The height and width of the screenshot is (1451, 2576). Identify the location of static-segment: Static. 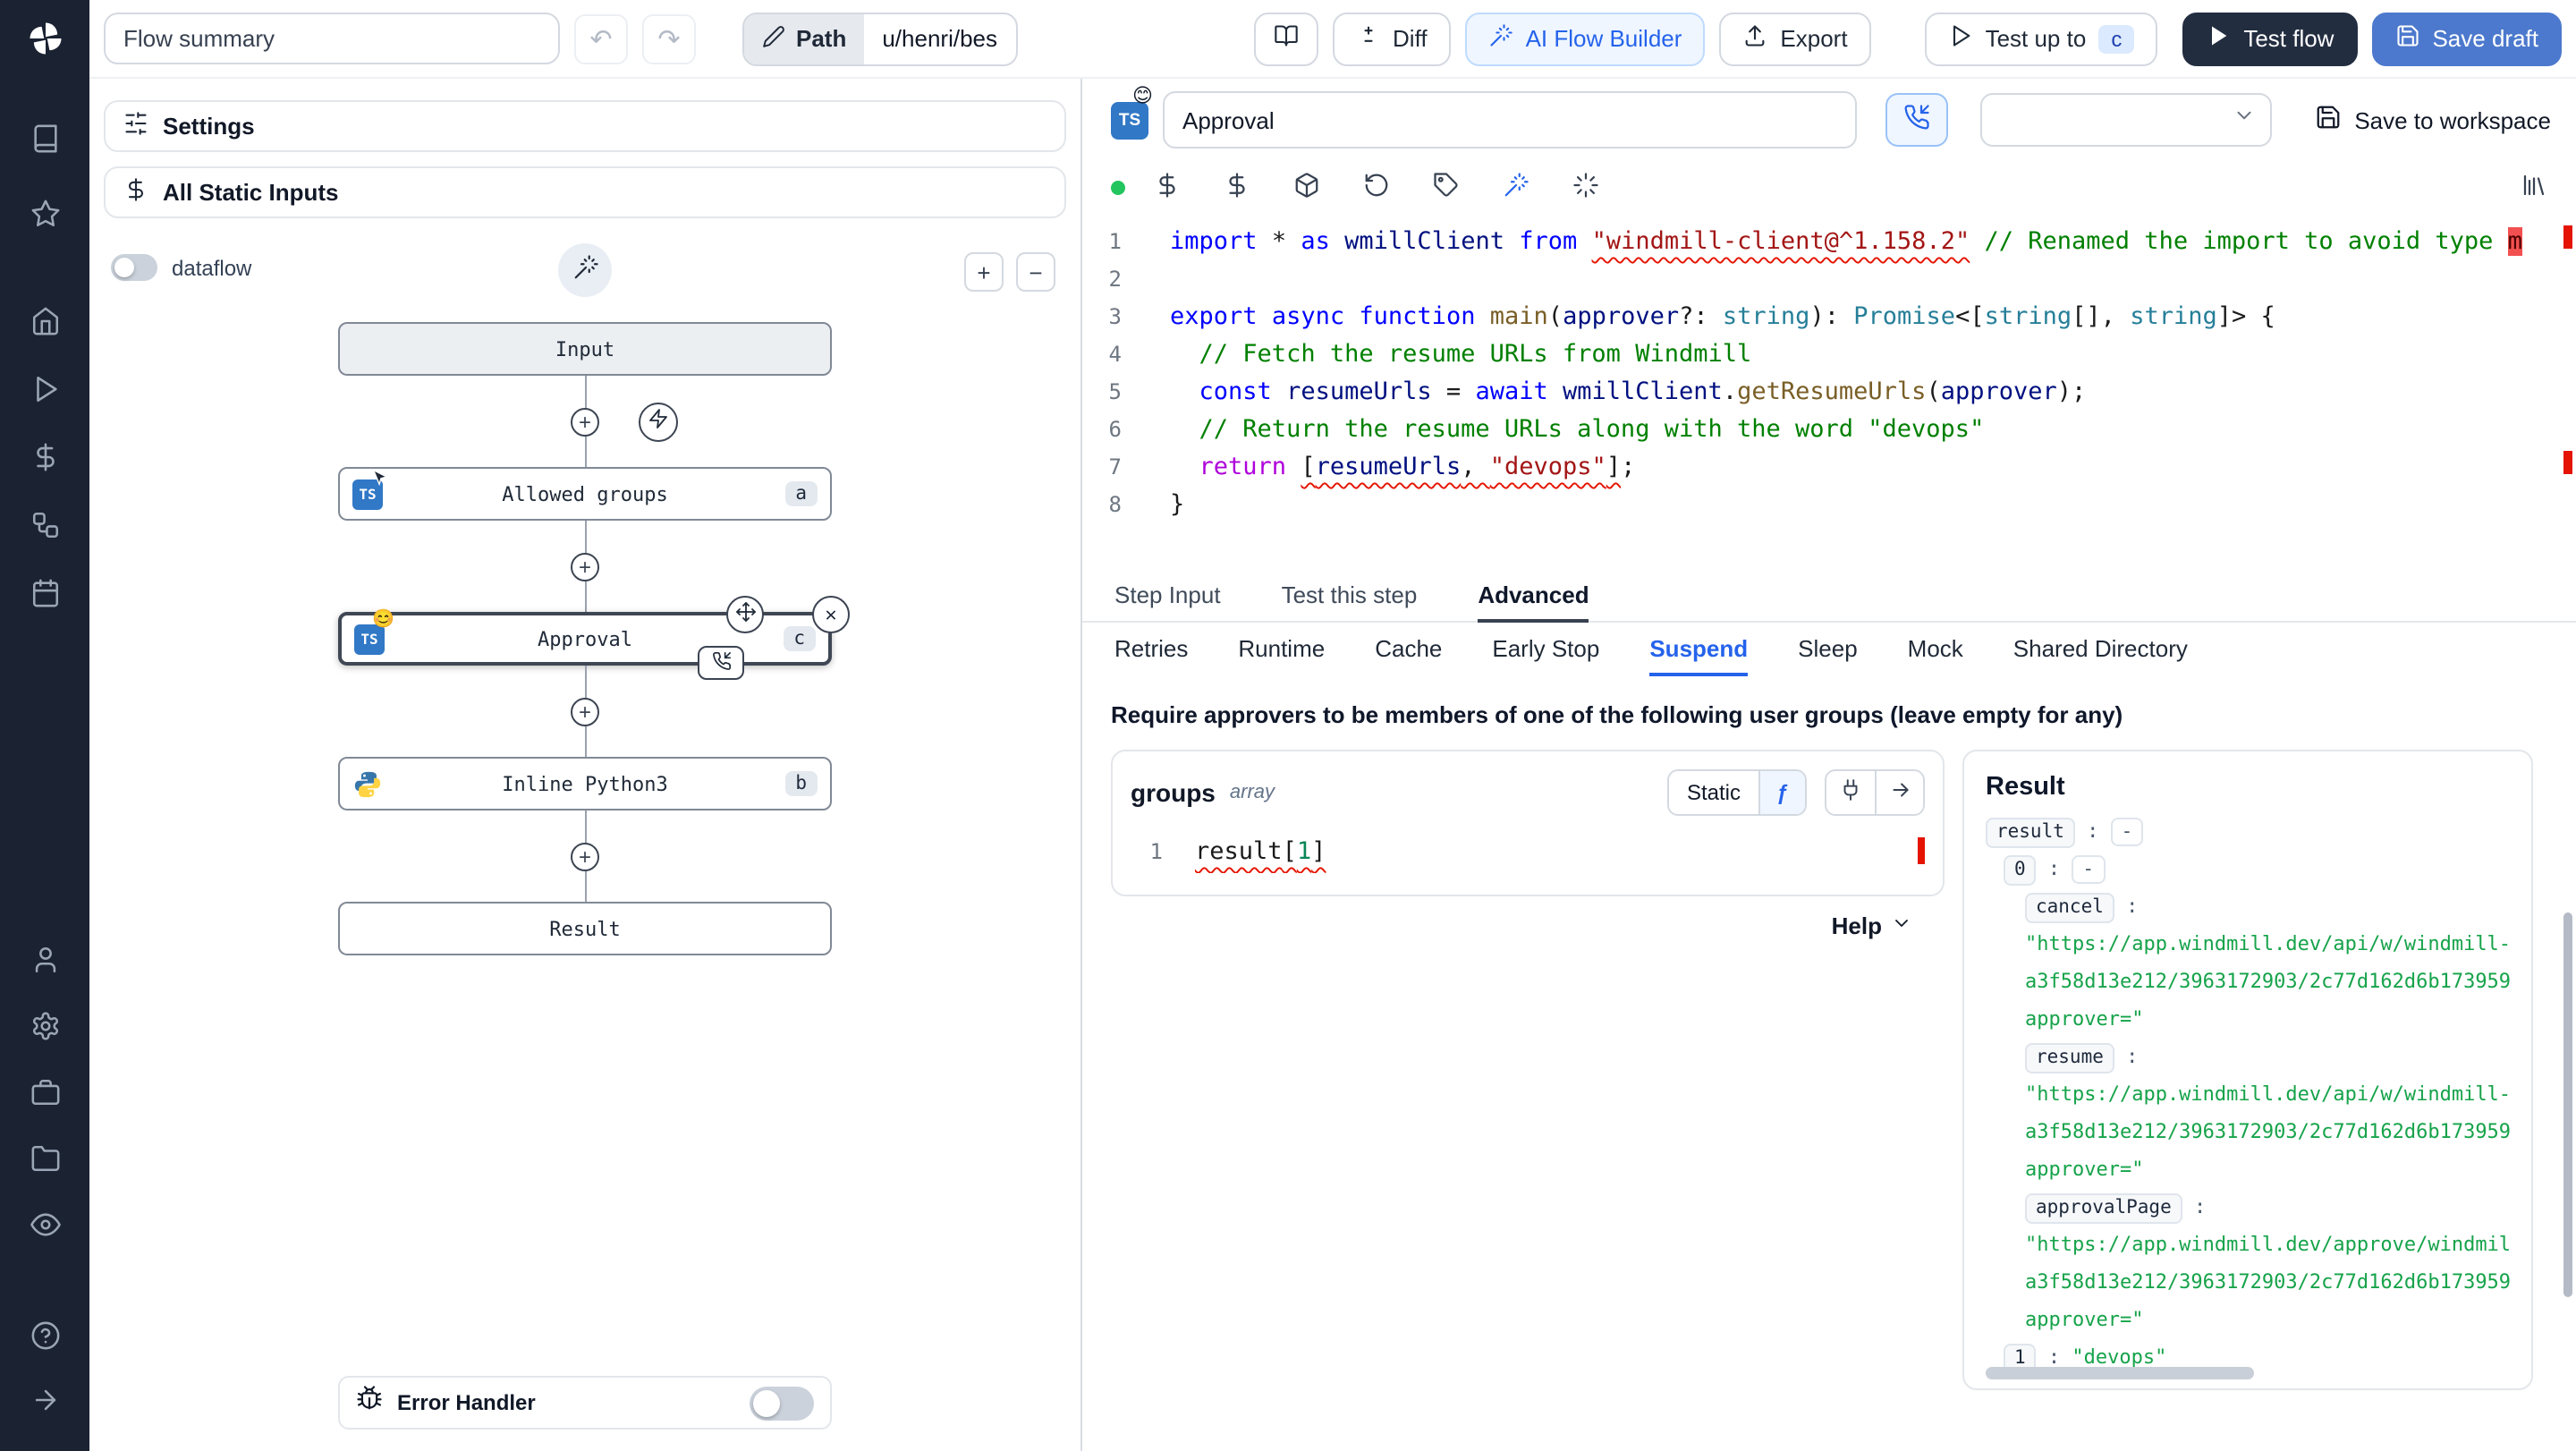
(1713, 792).